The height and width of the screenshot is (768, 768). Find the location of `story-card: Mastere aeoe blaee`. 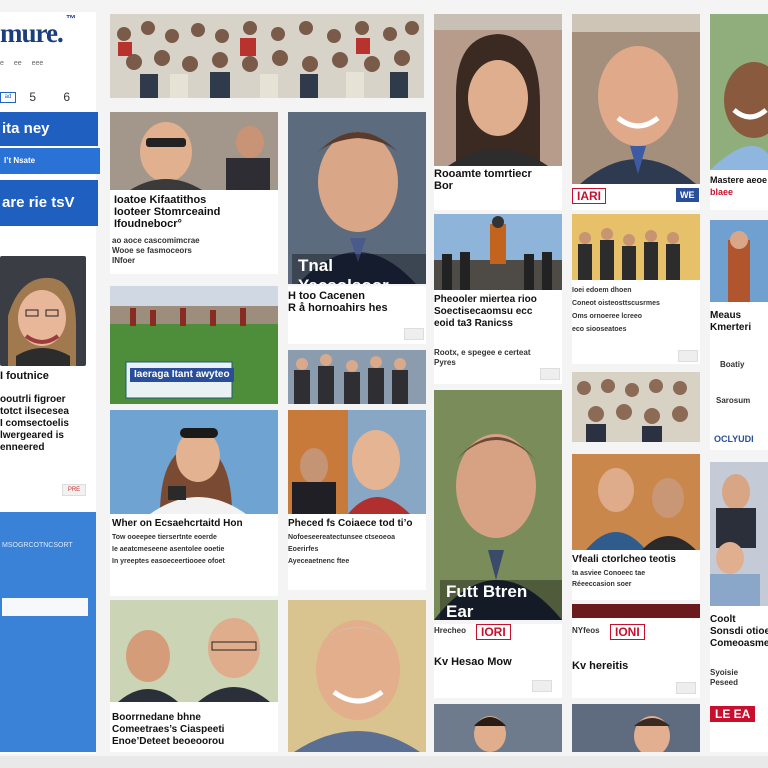

story-card: Mastere aeoe blaee is located at coordinates (739, 112).